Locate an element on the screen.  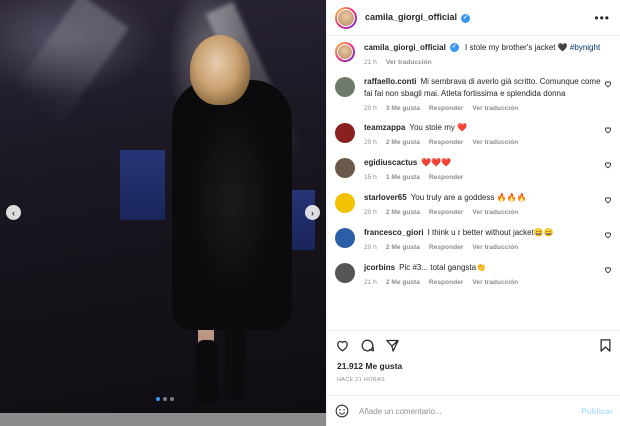
comment-likes: 1 Me gusta is located at coordinates (403, 177).